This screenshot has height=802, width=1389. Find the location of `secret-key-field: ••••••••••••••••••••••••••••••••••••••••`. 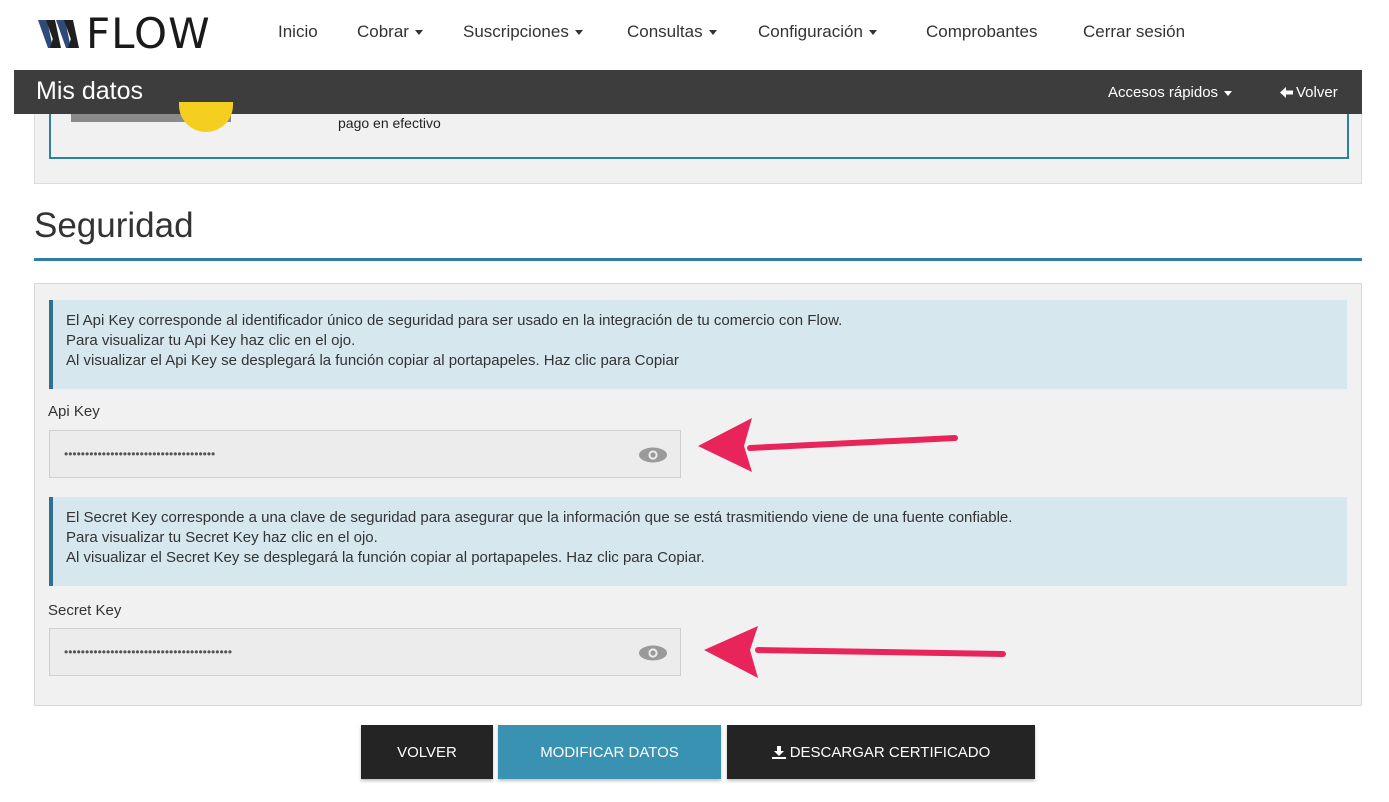

secret-key-field: •••••••••••••••••••••••••••••••••••••••• is located at coordinates (365, 652).